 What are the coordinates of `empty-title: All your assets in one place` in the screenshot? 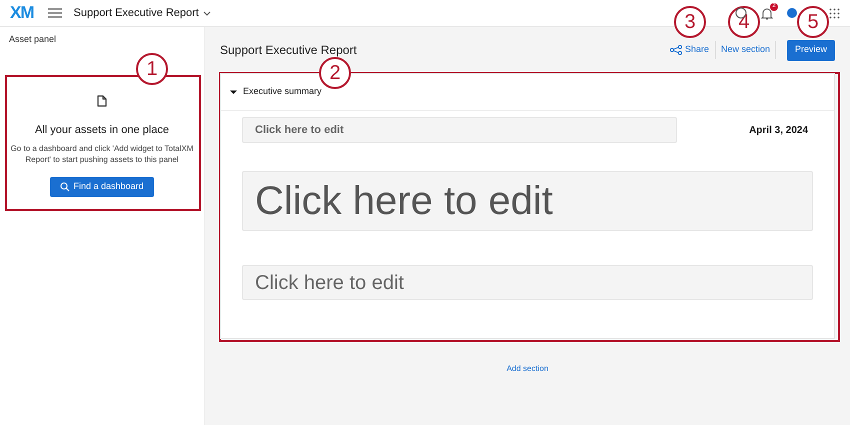 It's located at (102, 130).